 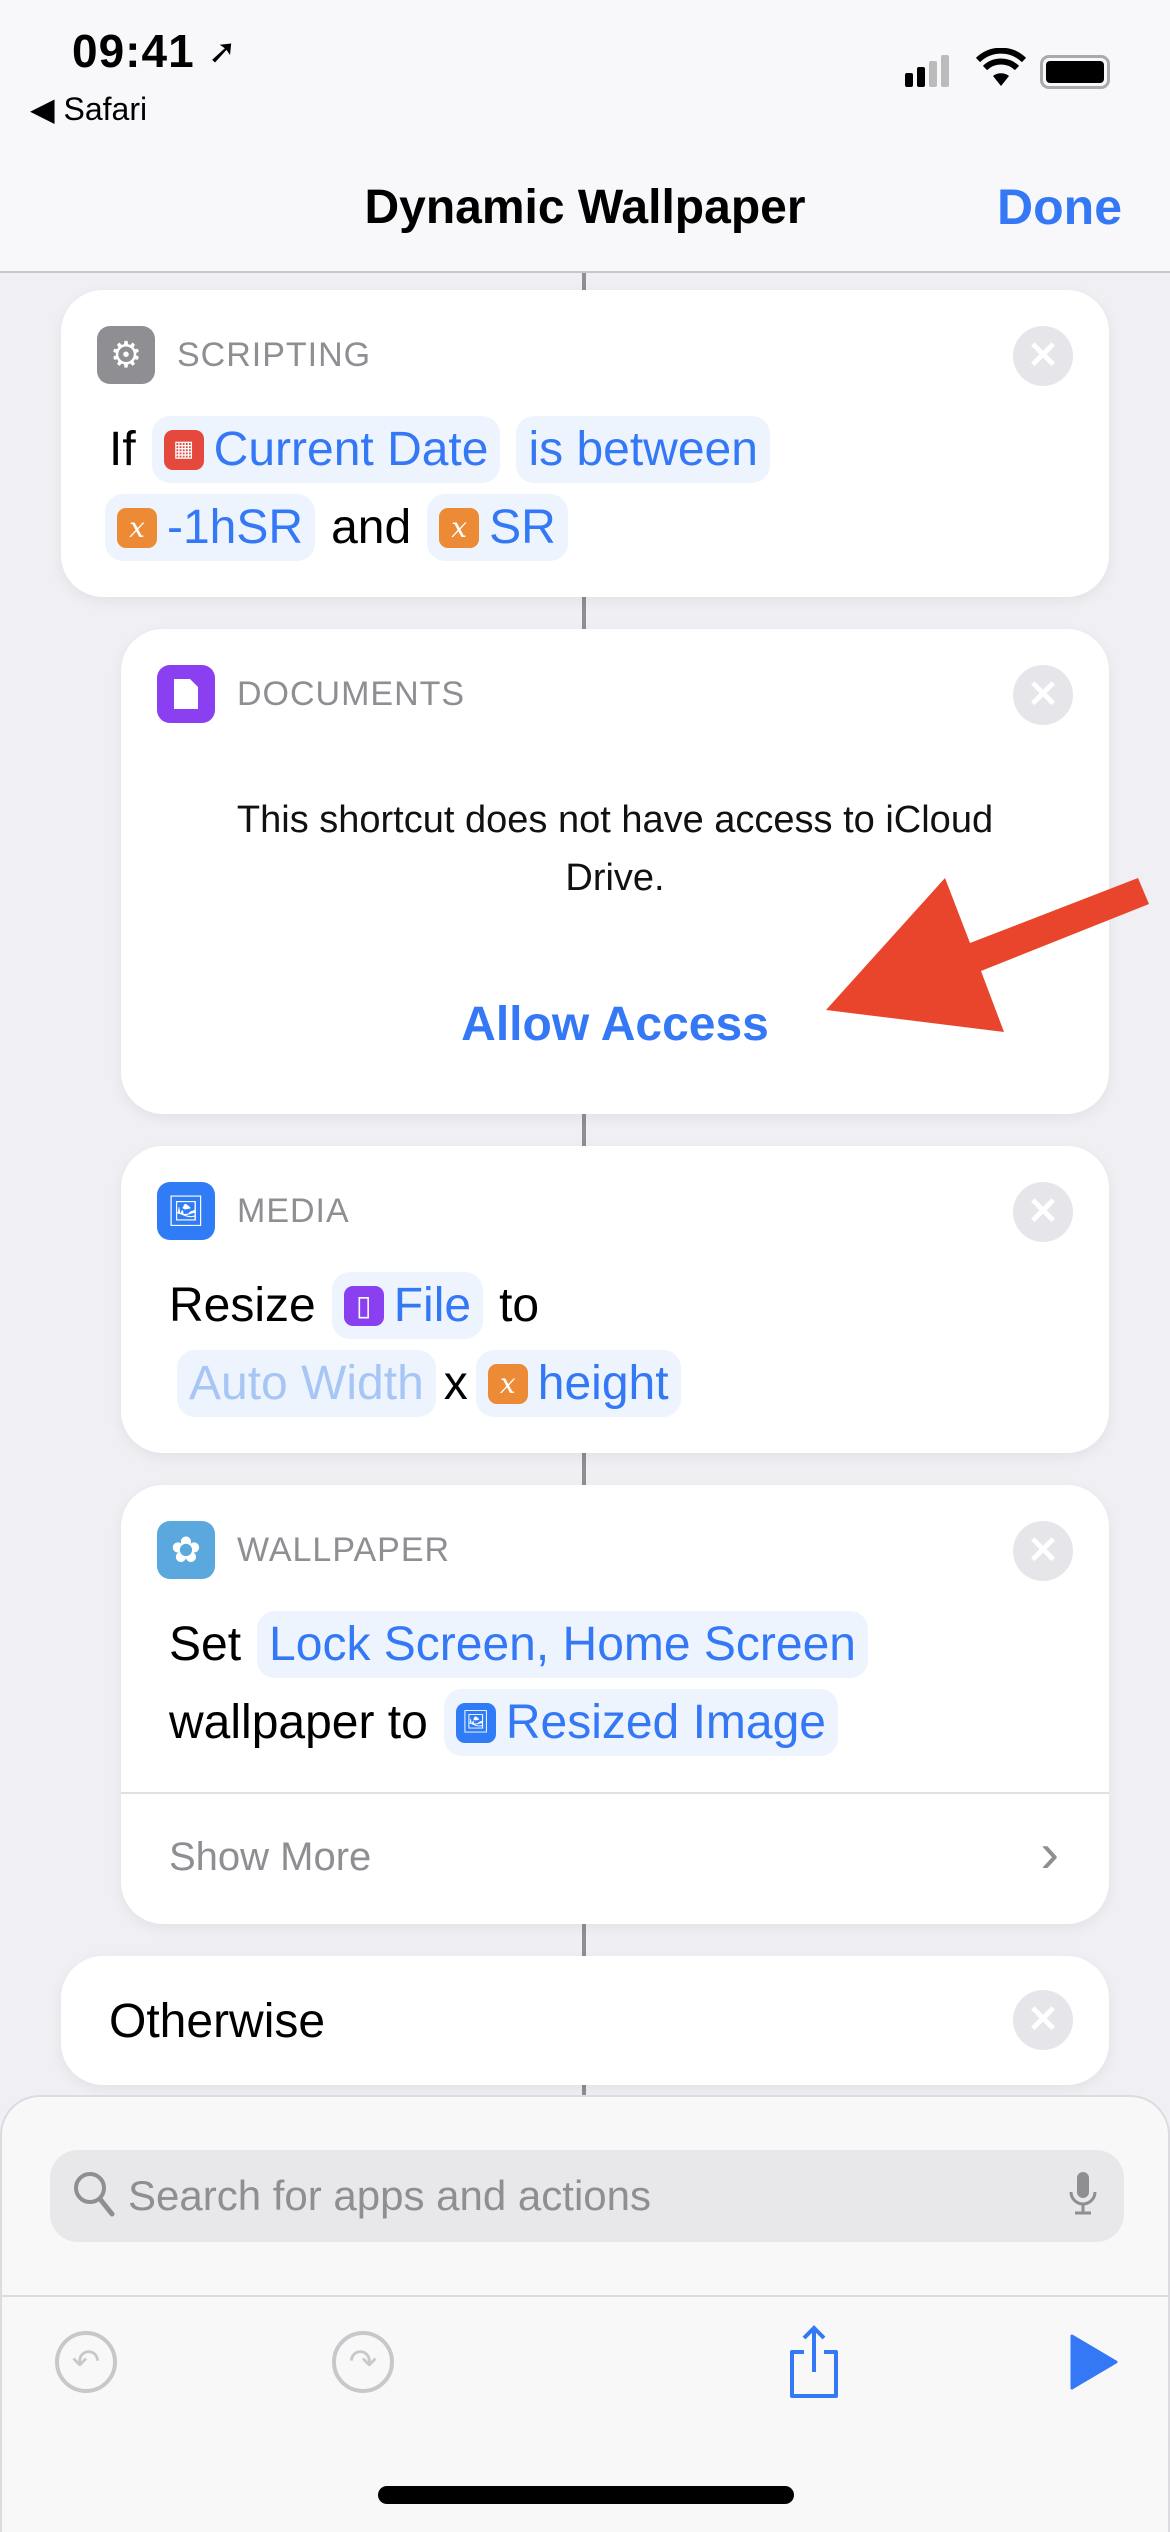 What do you see at coordinates (1083, 2198) in the screenshot?
I see `microphone-icon` at bounding box center [1083, 2198].